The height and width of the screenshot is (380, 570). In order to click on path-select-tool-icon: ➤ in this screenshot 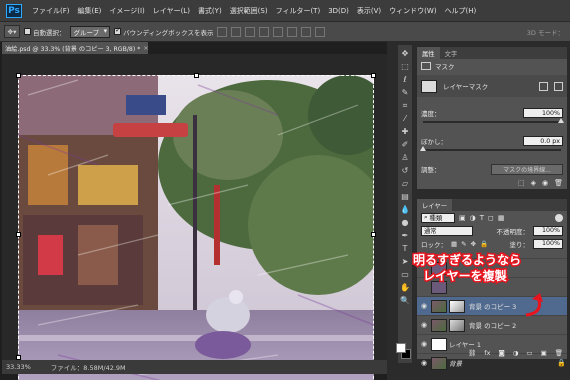, I will do `click(405, 261)`.